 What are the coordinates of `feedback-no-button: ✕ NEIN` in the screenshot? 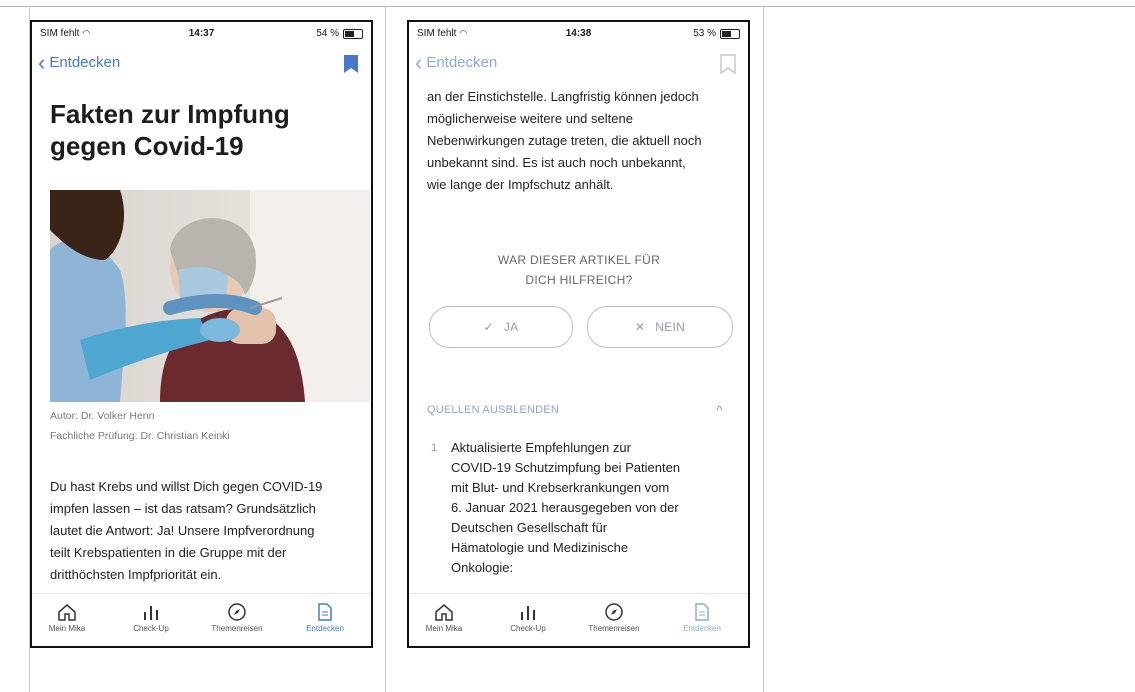 It's located at (660, 327).